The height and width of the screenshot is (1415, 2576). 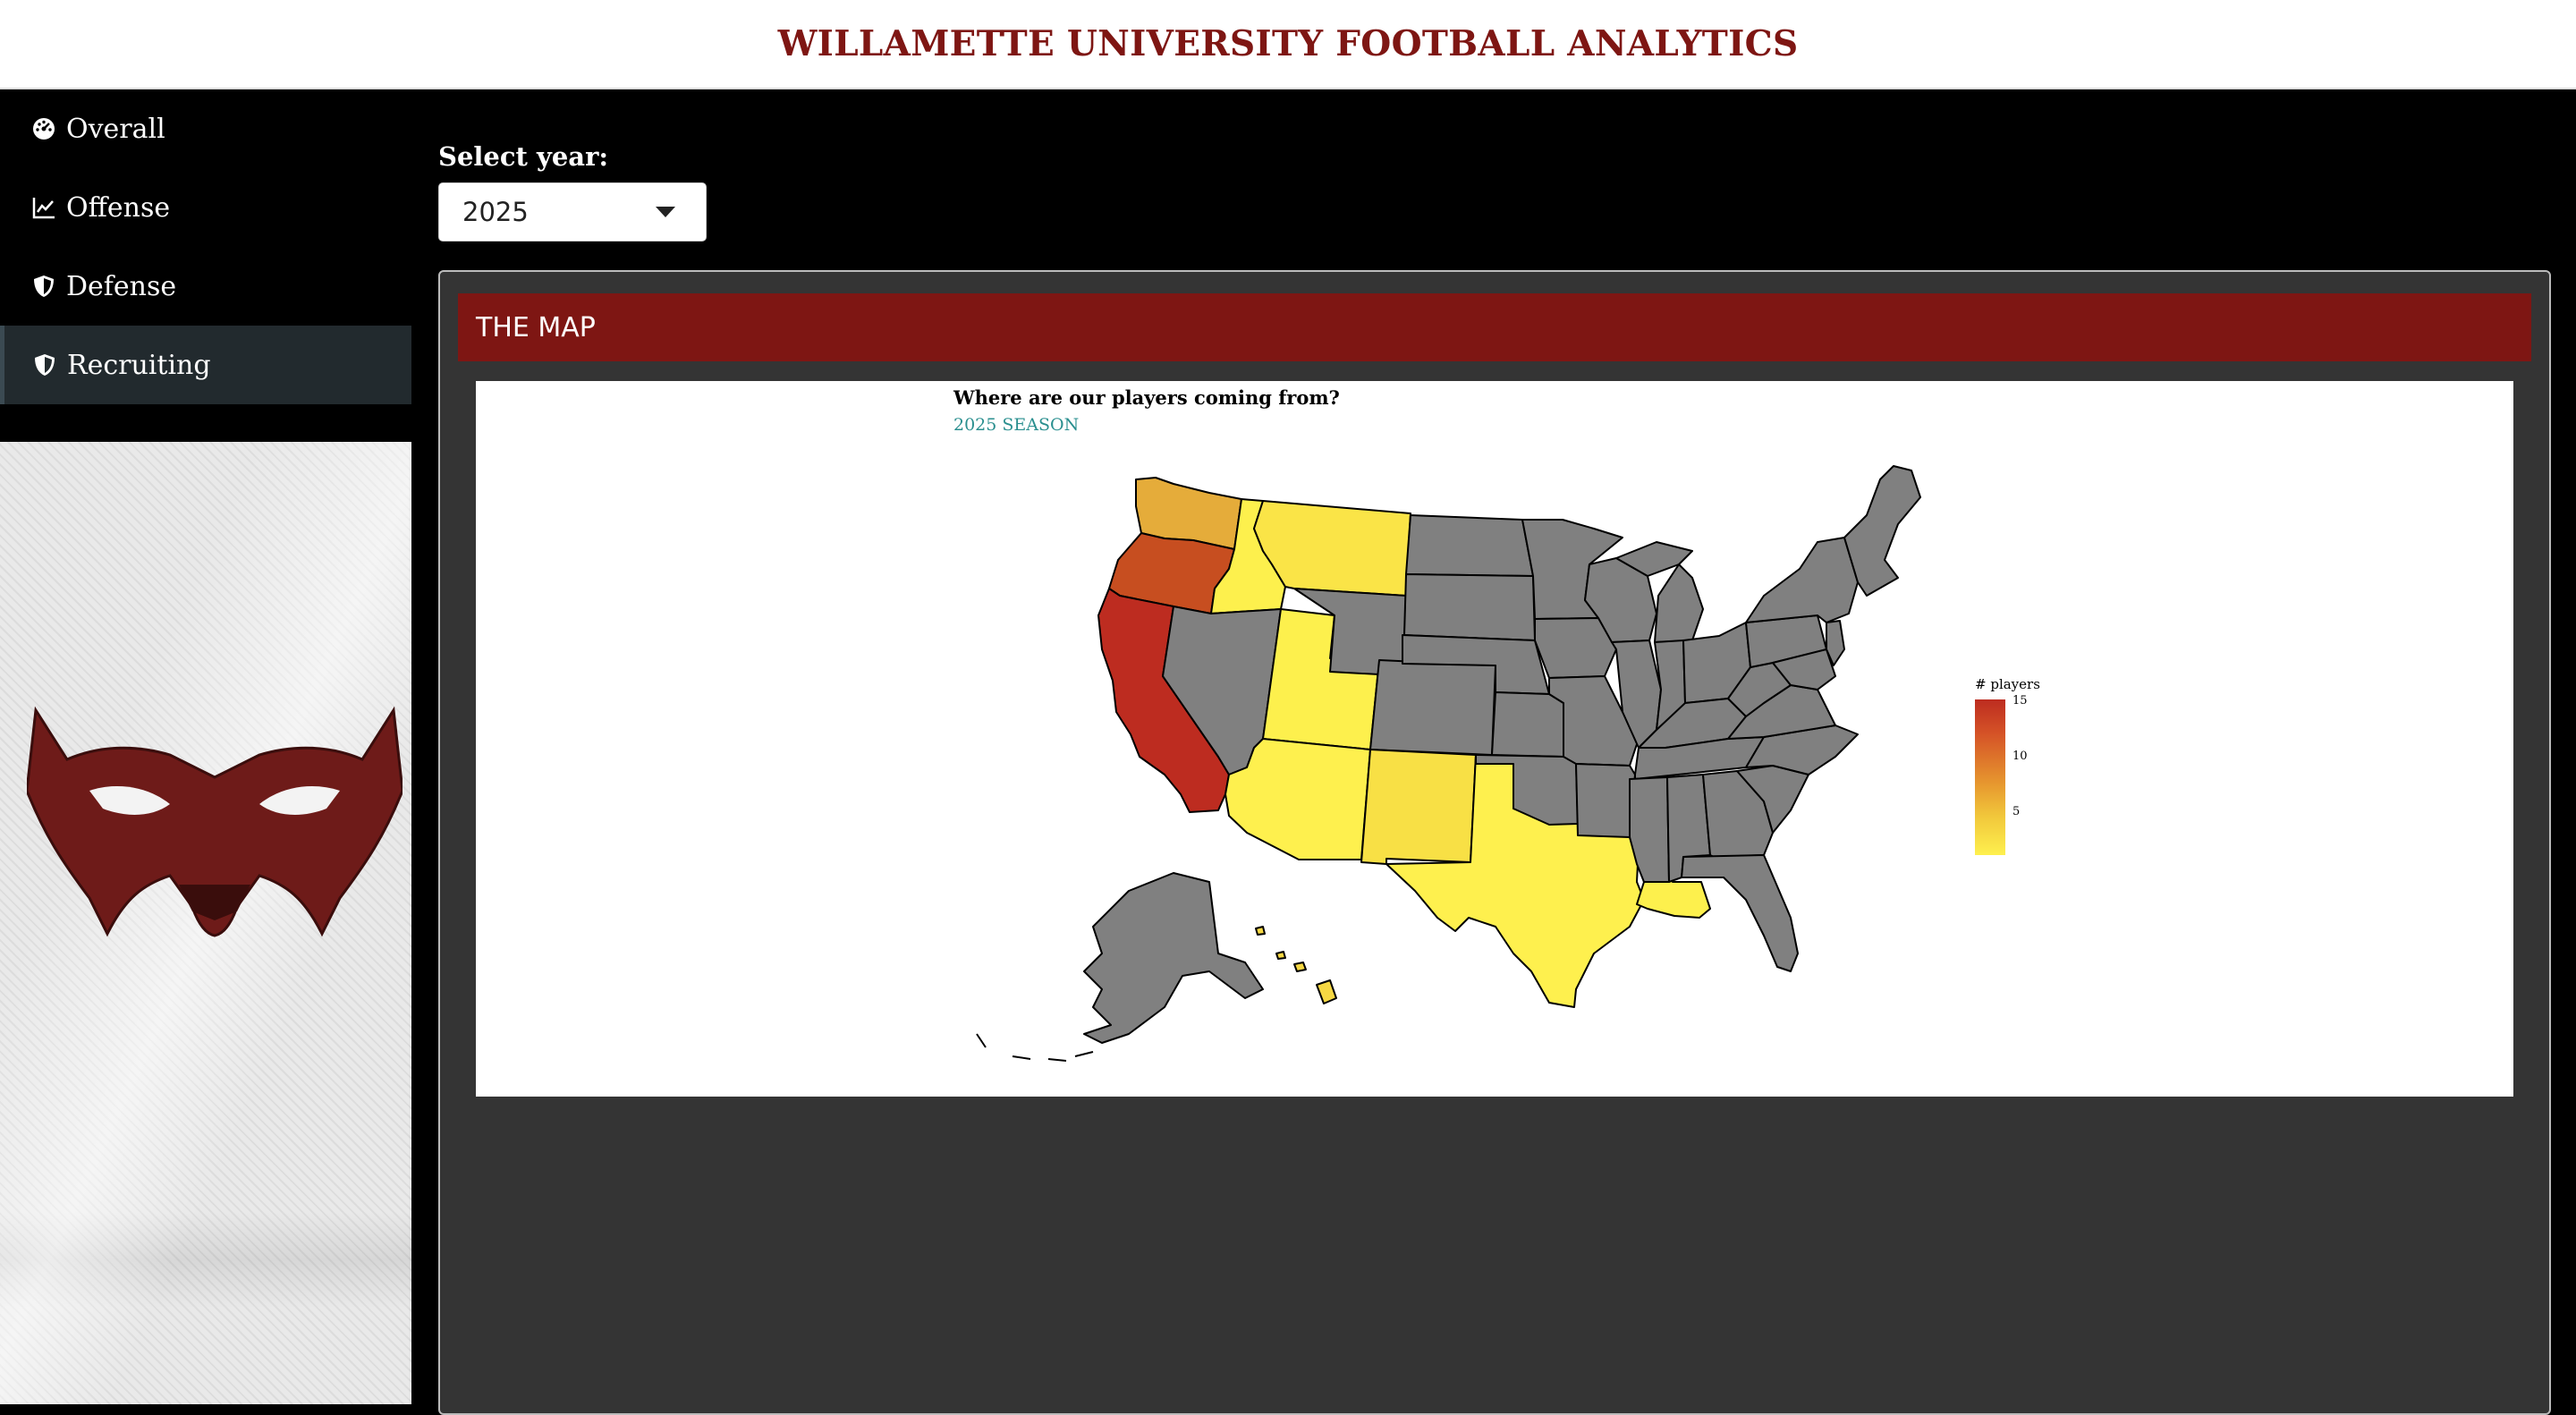 What do you see at coordinates (572, 211) in the screenshot?
I see `year-select: 2025` at bounding box center [572, 211].